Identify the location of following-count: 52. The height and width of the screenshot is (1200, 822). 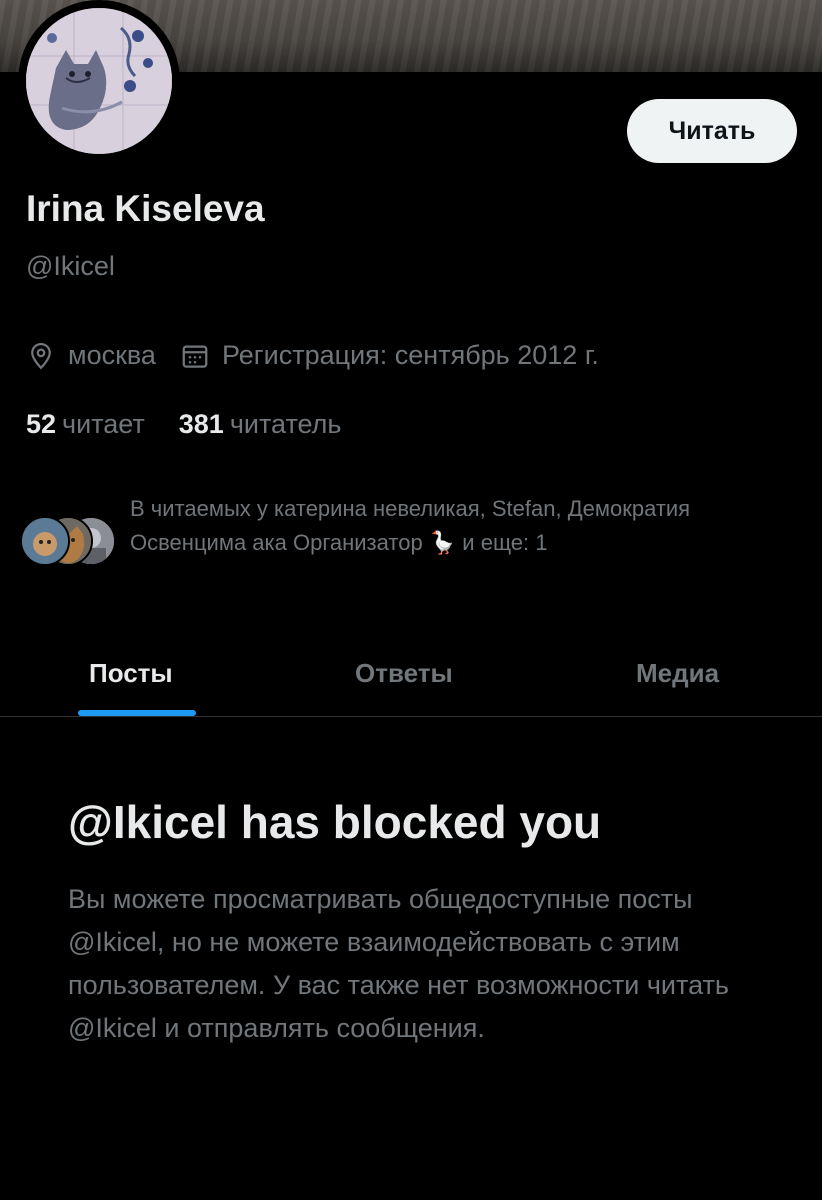
(41, 424).